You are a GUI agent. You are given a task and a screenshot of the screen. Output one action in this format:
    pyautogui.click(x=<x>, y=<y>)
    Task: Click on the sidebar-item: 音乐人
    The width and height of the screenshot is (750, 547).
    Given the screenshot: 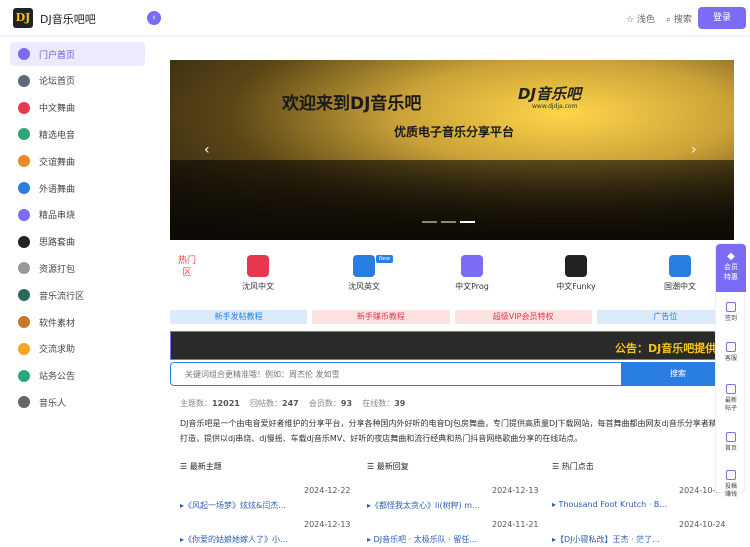 What is the action you would take?
    pyautogui.click(x=77, y=402)
    